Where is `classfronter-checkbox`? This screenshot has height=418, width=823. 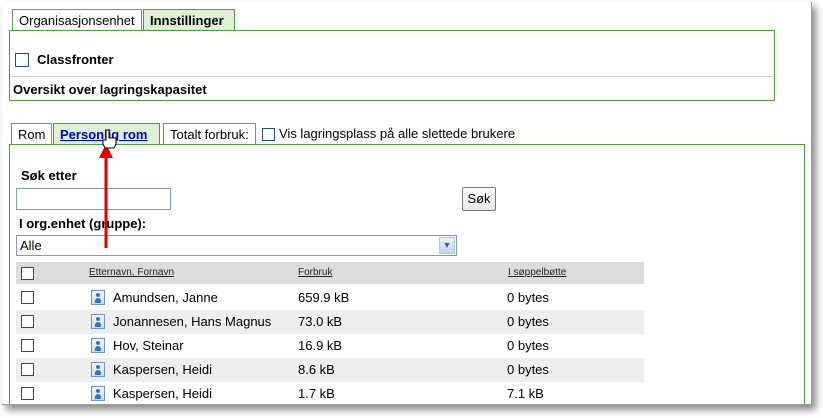 classfronter-checkbox is located at coordinates (22, 60).